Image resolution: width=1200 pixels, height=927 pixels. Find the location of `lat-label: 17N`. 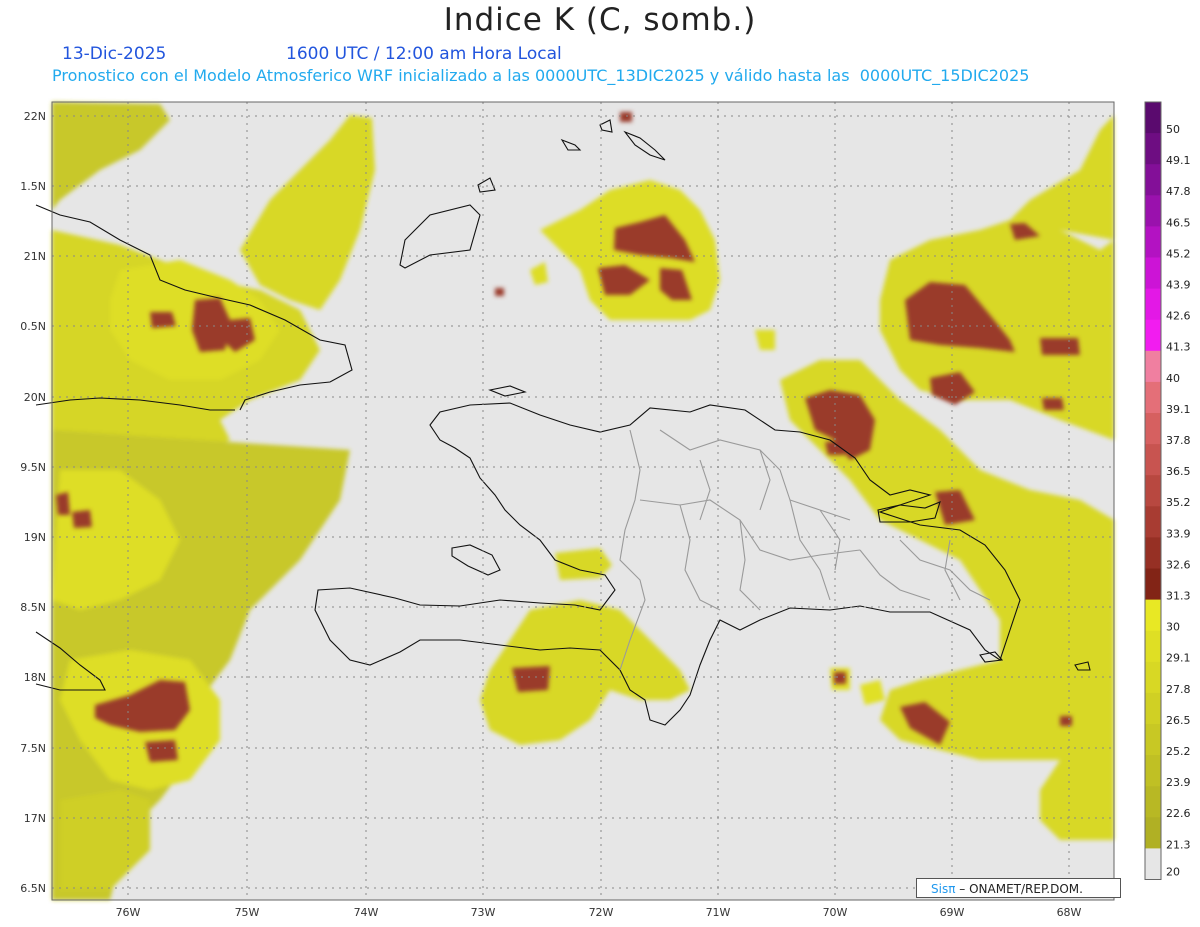

lat-label: 17N is located at coordinates (35, 818).